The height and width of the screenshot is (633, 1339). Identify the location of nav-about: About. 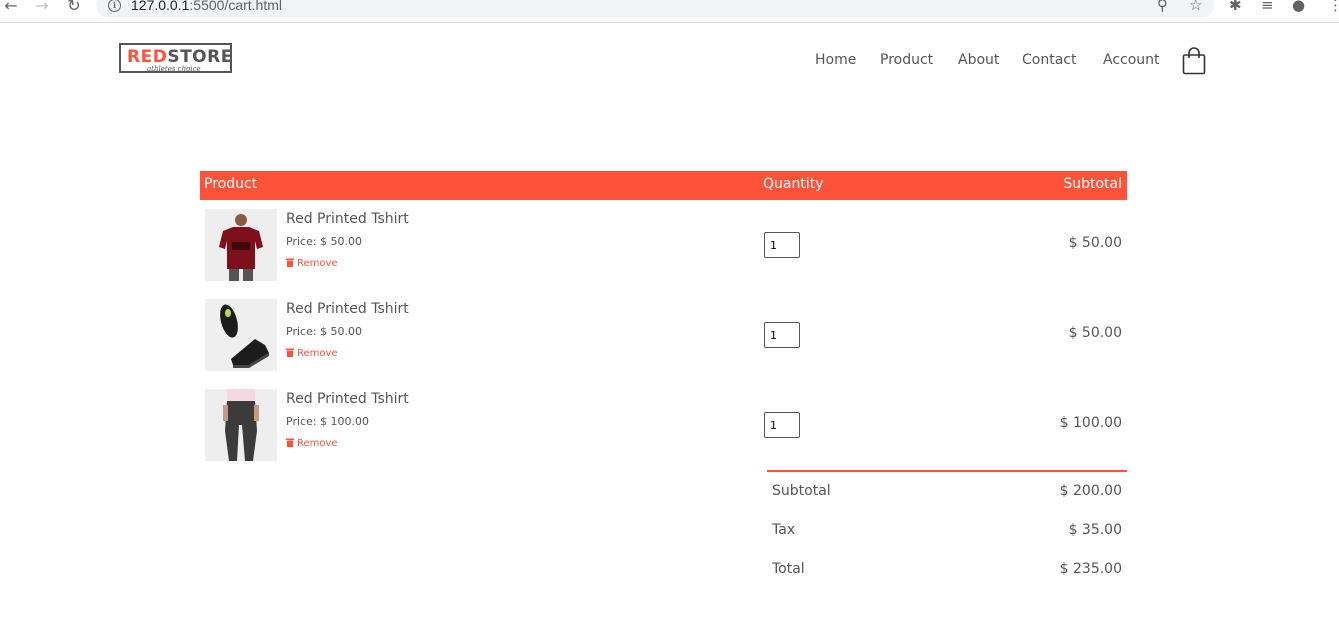
(978, 60).